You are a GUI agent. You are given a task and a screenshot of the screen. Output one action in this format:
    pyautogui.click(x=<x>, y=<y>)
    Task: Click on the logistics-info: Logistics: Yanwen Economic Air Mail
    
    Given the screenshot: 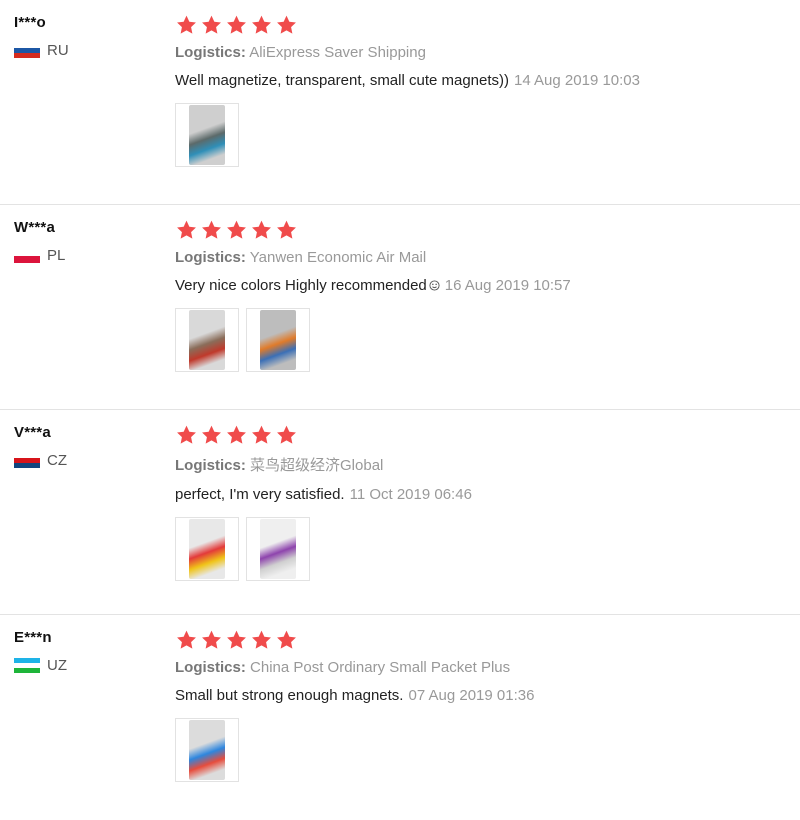 What is the action you would take?
    pyautogui.click(x=482, y=257)
    